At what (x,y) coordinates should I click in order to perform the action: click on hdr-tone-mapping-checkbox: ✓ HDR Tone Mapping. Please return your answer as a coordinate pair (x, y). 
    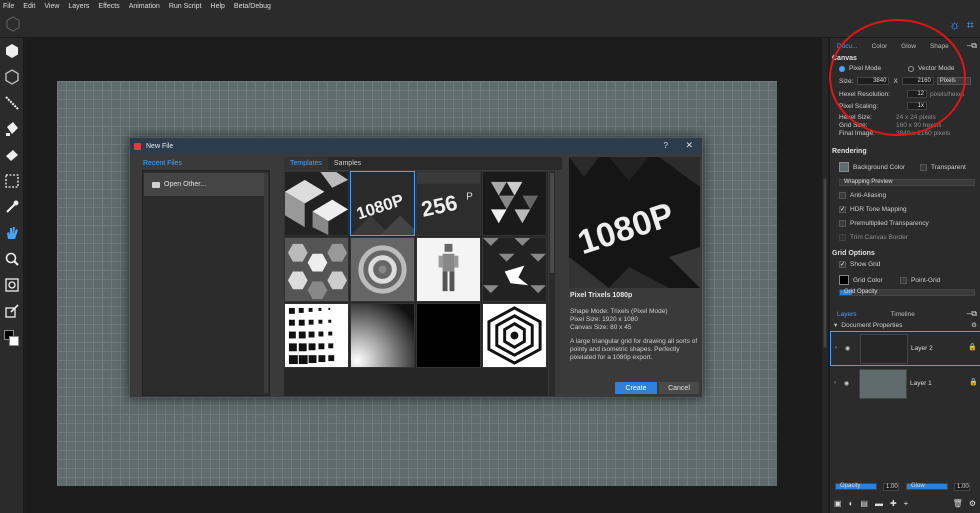
    Looking at the image, I should click on (873, 209).